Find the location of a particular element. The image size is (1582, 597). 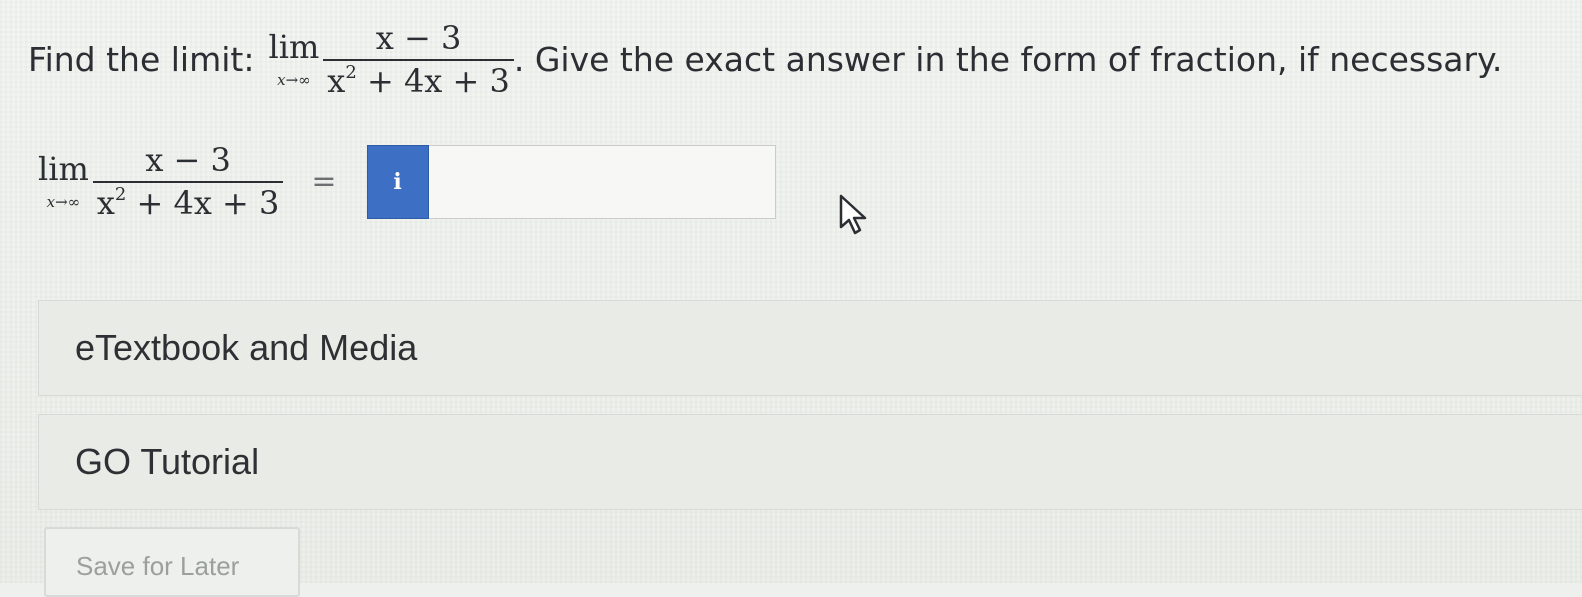

question-limit-expression: lim x→∞ x − 3 x2 + 4x + 3 is located at coordinates (391, 60).